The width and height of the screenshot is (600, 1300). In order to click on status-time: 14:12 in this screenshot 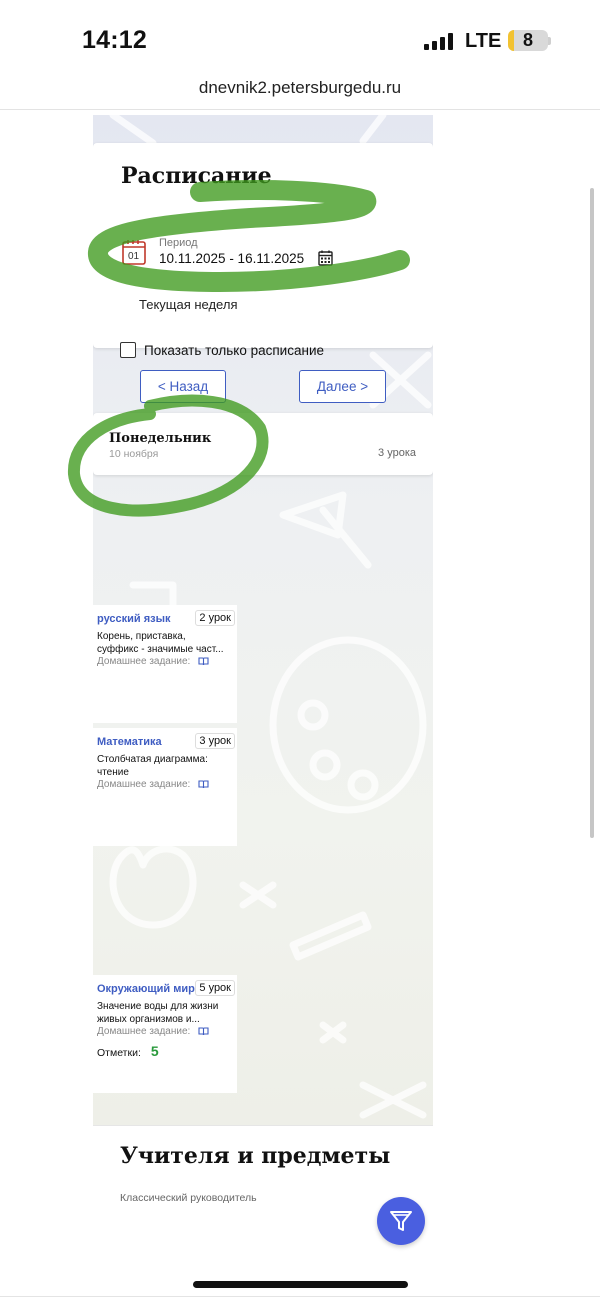, I will do `click(114, 40)`.